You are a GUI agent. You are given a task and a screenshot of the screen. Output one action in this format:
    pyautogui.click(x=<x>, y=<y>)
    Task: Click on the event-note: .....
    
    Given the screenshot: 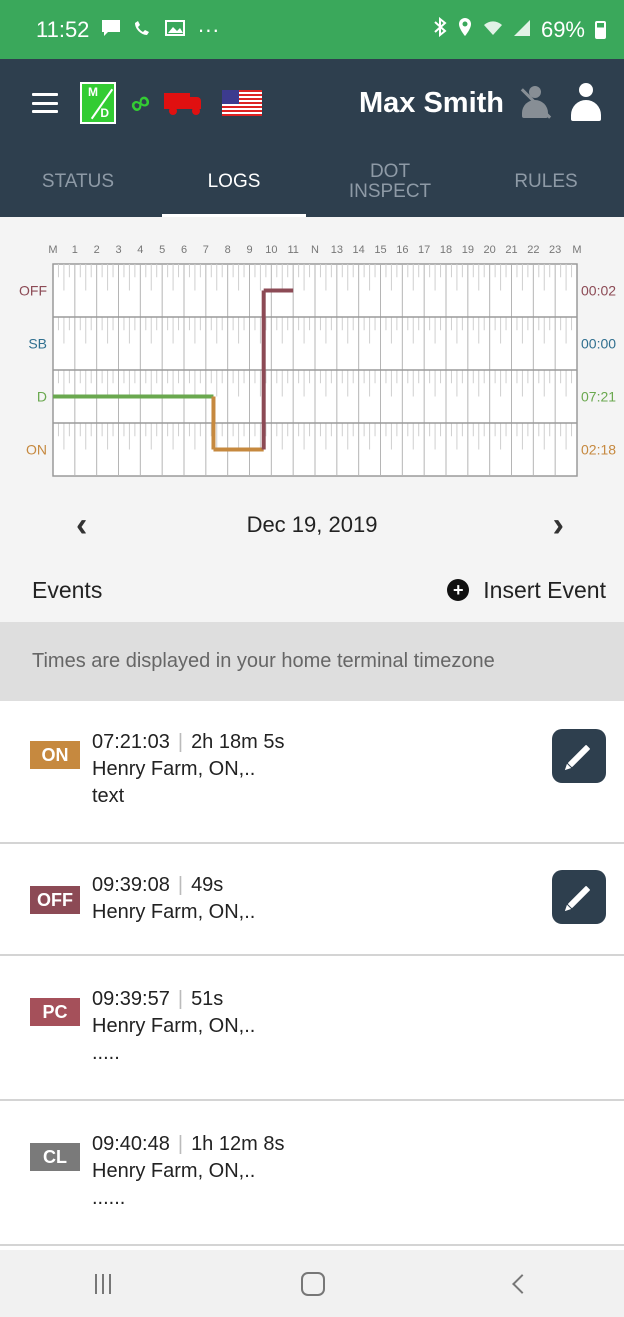 What is the action you would take?
    pyautogui.click(x=106, y=1053)
    